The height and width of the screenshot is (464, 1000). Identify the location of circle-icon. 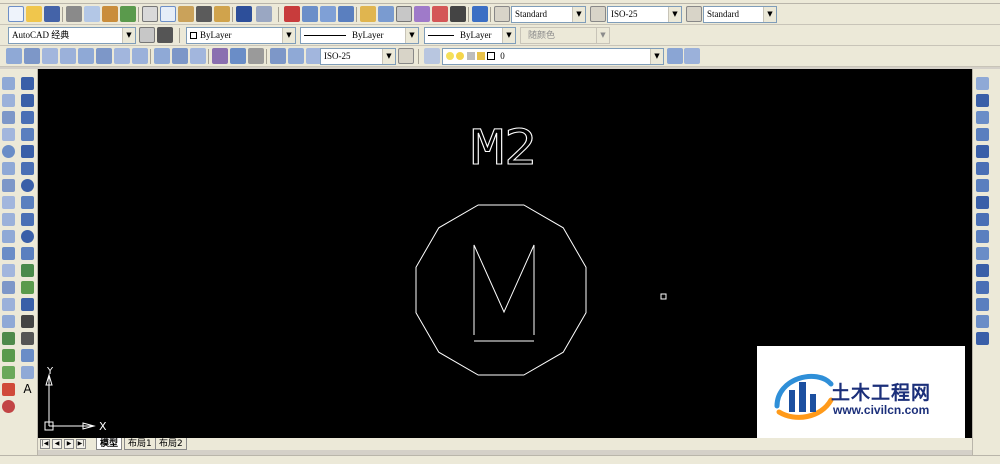
(27, 185).